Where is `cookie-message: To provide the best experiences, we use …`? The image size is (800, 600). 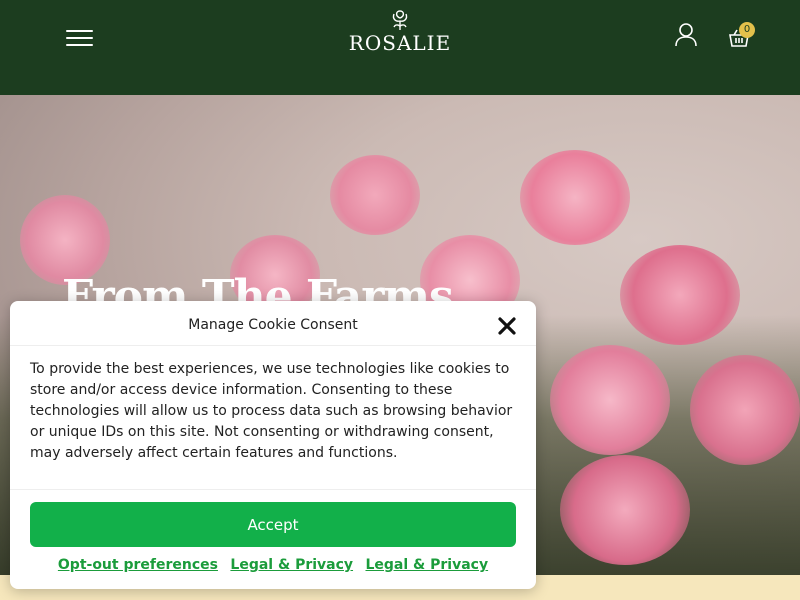 cookie-message: To provide the best experiences, we use … is located at coordinates (271, 411).